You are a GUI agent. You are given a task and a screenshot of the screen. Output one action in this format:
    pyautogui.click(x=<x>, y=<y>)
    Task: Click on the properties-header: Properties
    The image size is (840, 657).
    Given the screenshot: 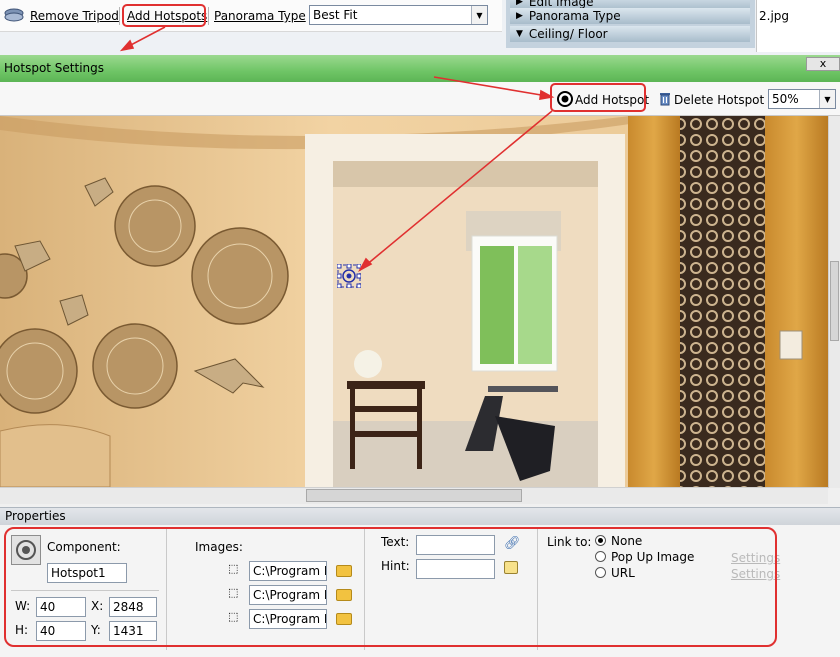 What is the action you would take?
    pyautogui.click(x=420, y=516)
    